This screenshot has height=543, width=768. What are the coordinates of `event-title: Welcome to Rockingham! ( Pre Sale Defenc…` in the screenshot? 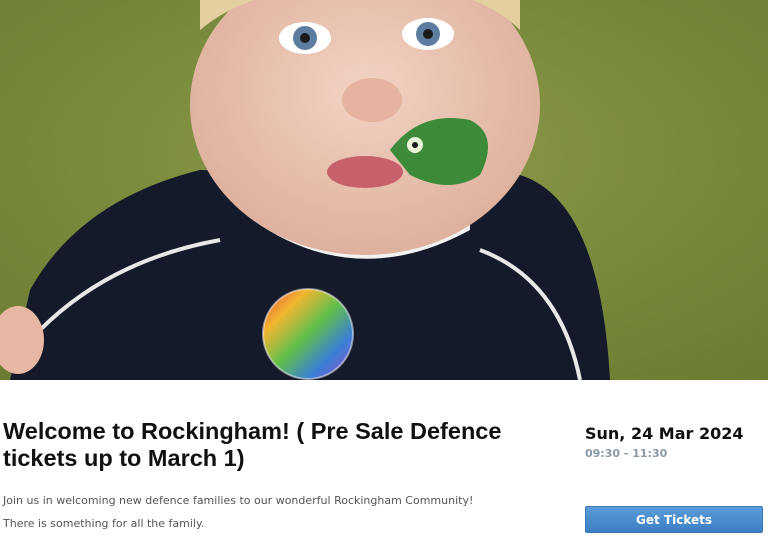 It's located at (252, 444).